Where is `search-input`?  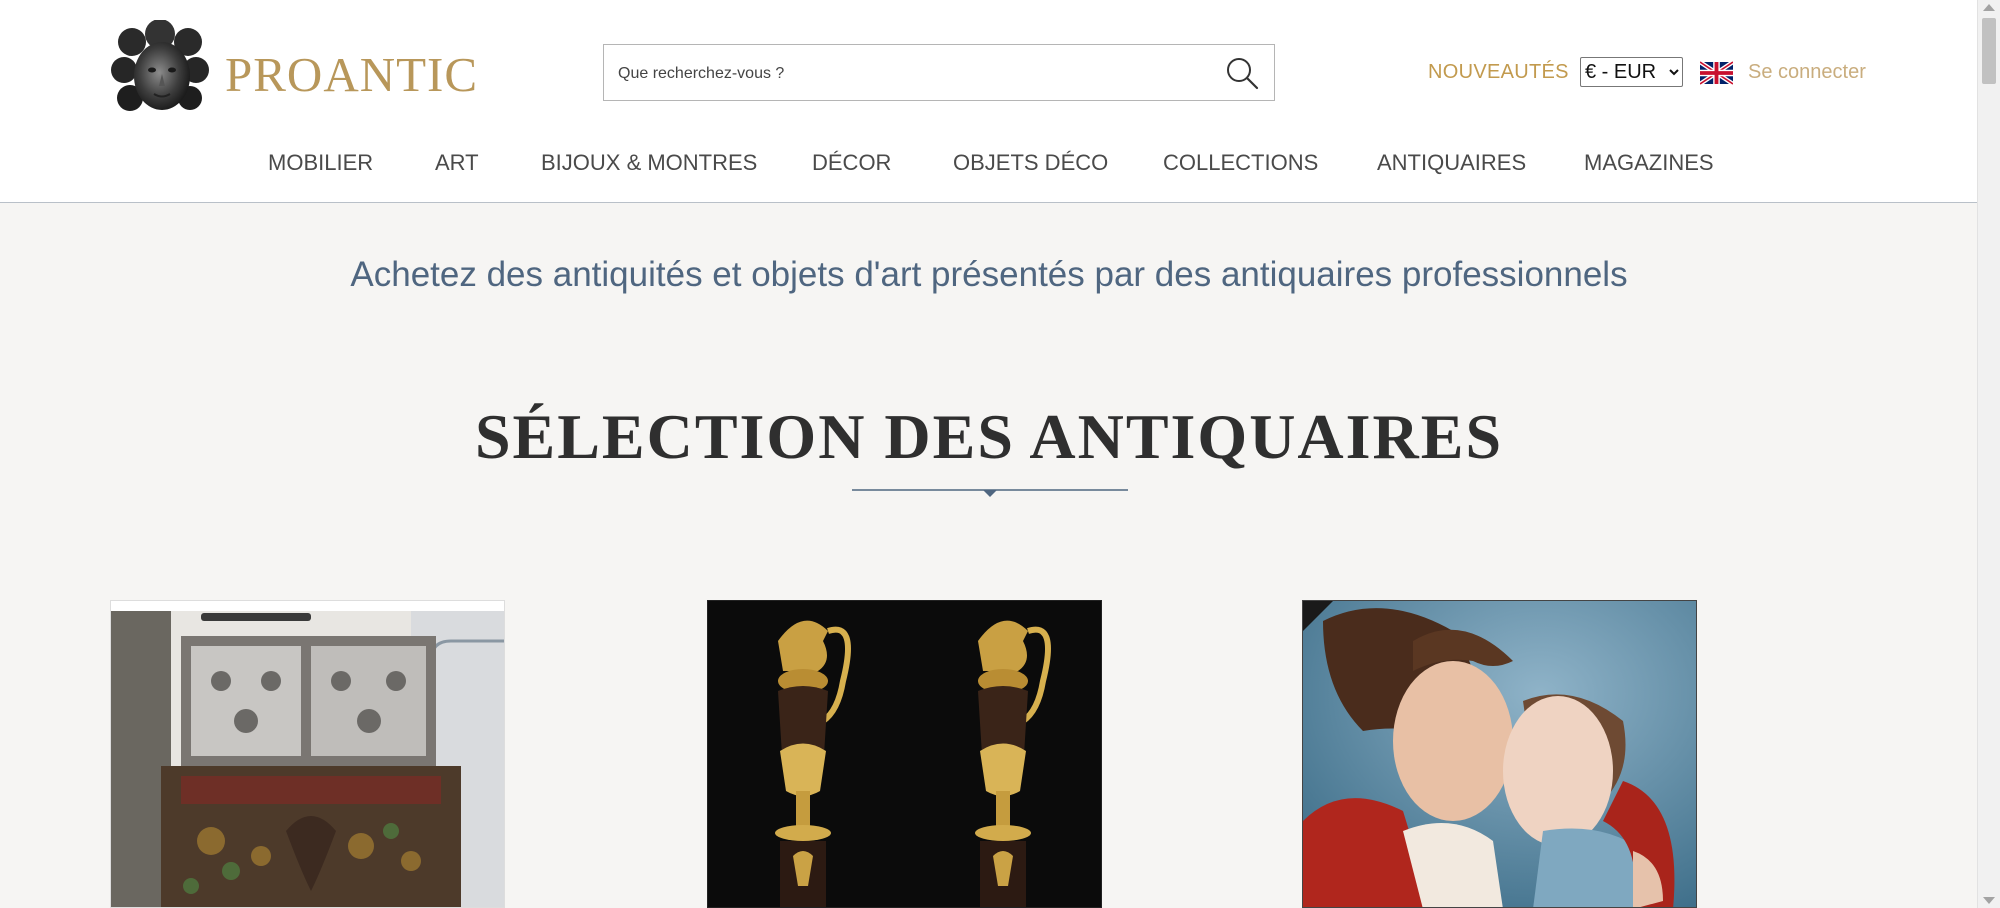
search-input is located at coordinates (908, 73).